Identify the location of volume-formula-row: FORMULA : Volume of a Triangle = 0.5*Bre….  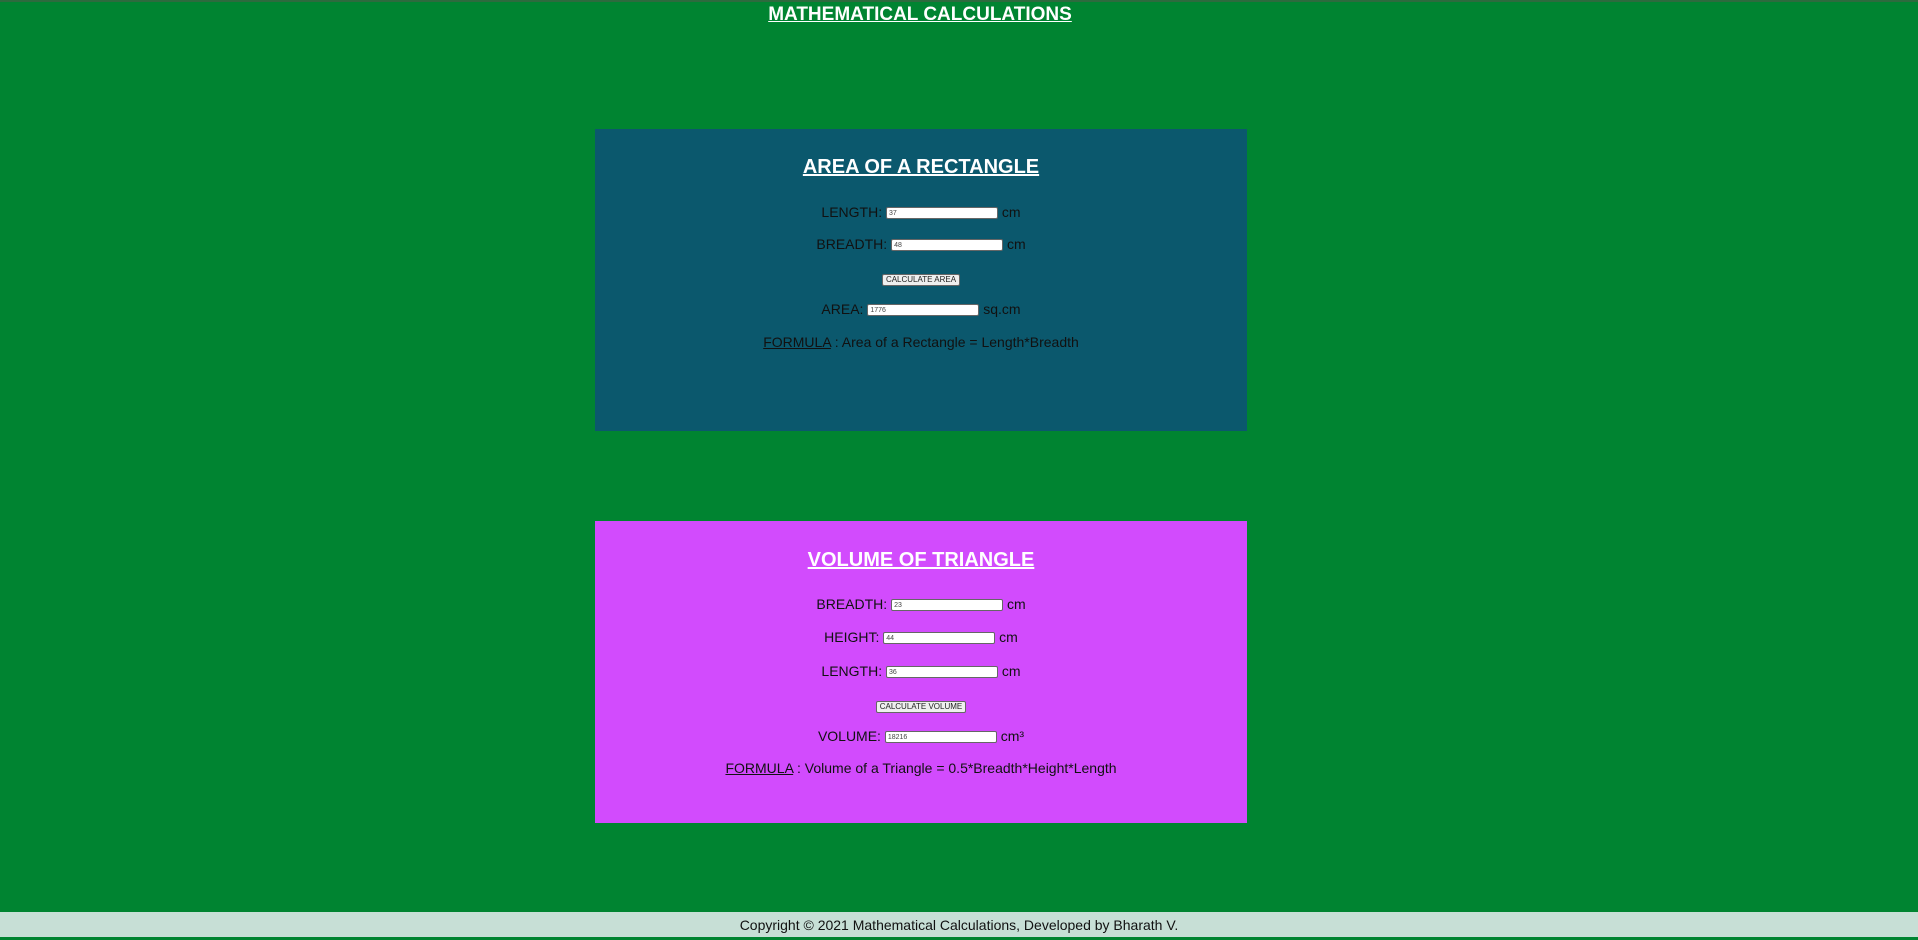
(921, 768).